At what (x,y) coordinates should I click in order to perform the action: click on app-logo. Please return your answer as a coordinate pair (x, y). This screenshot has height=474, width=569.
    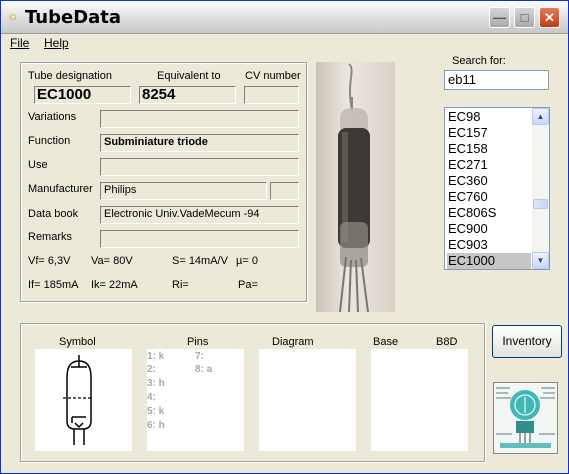
    Looking at the image, I should click on (525, 418).